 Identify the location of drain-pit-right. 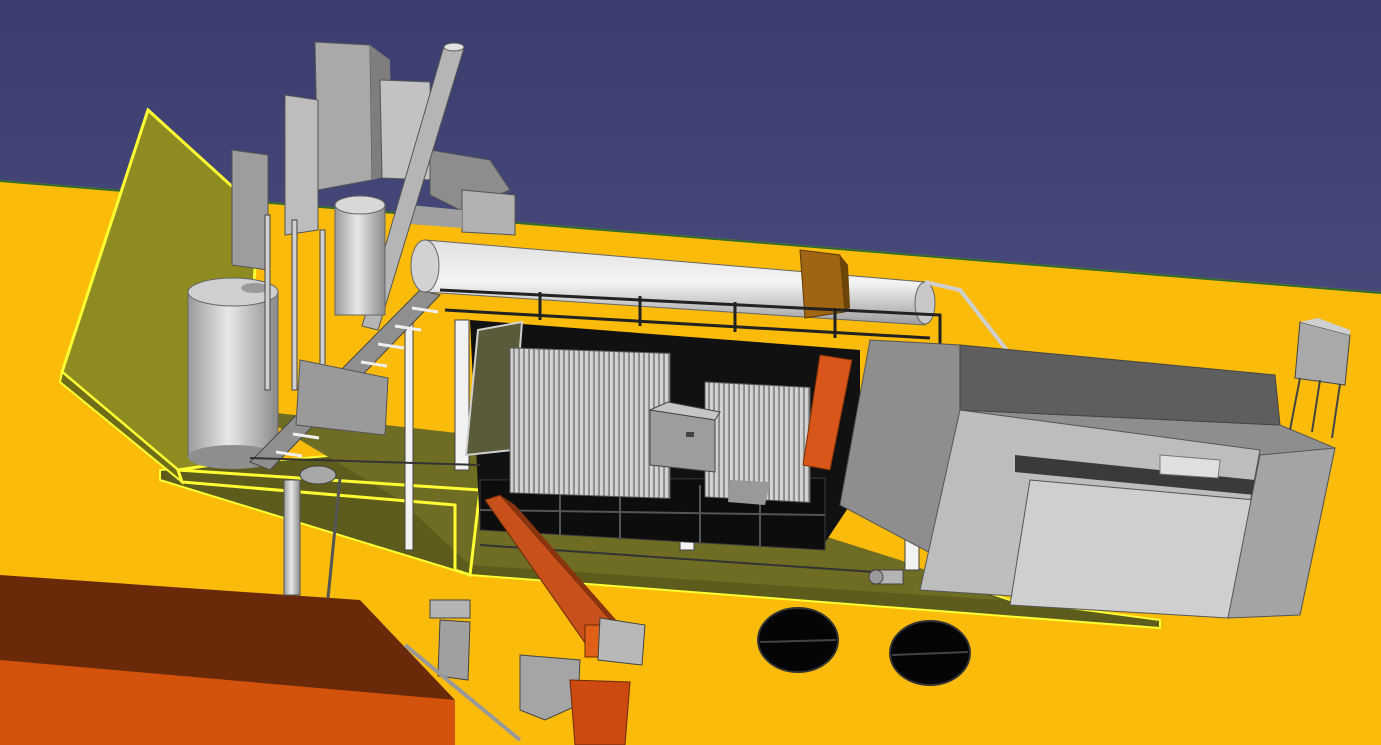
(930, 653).